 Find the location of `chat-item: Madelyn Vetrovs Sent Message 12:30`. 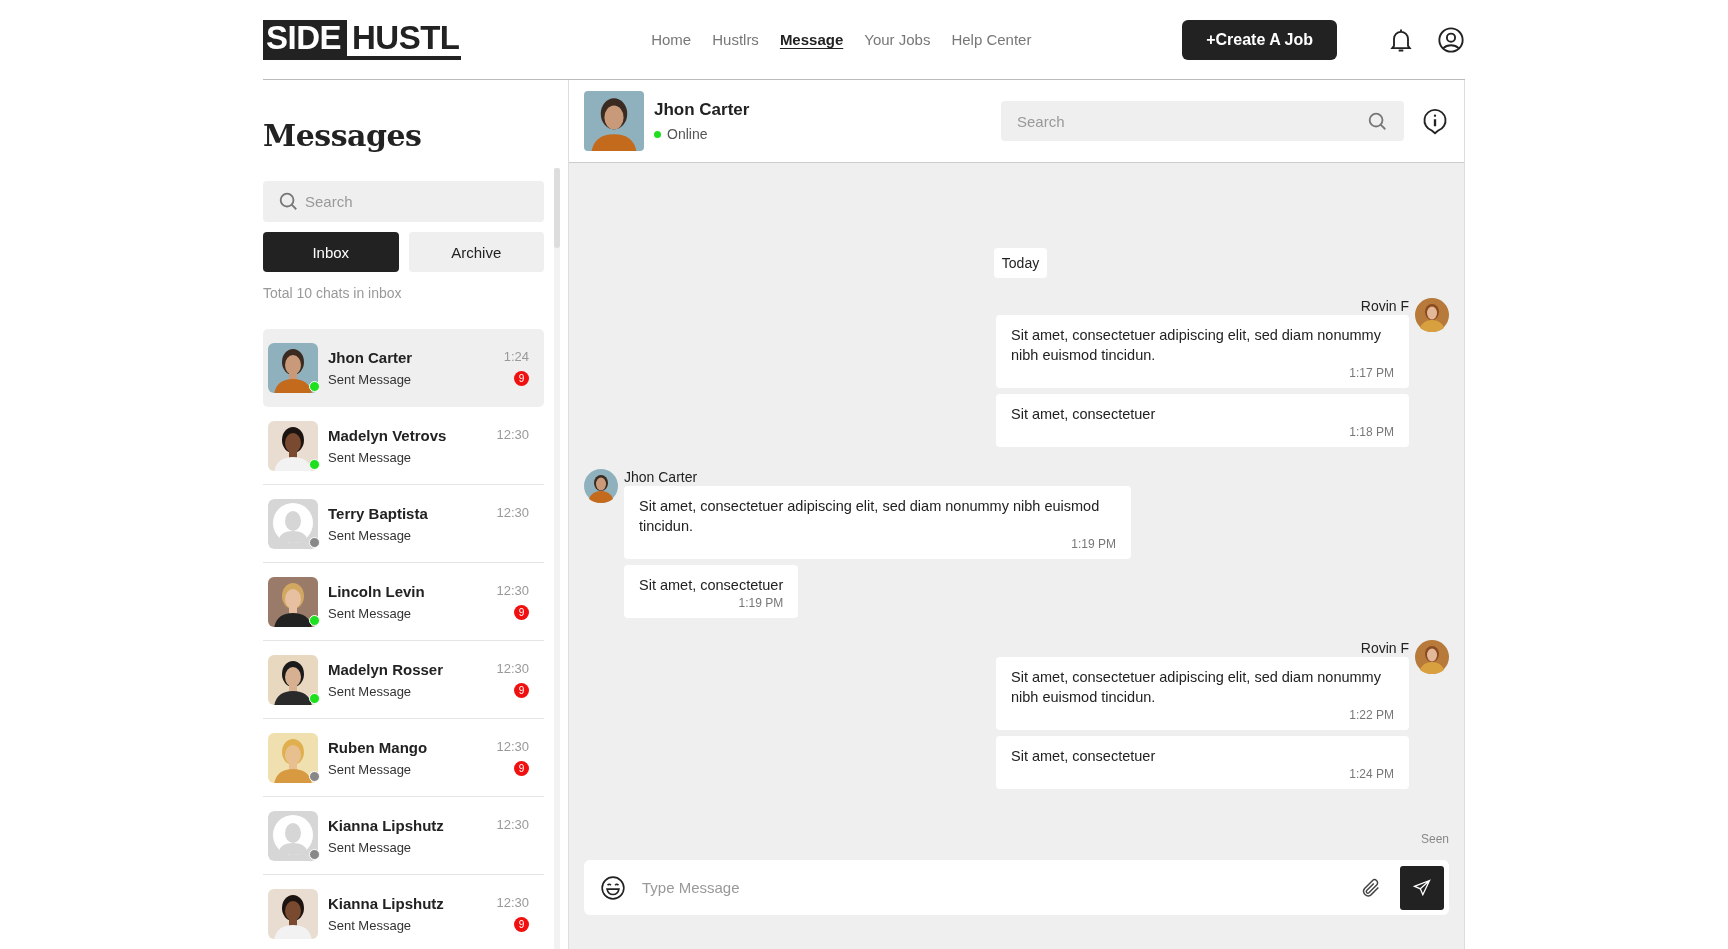

chat-item: Madelyn Vetrovs Sent Message 12:30 is located at coordinates (403, 446).